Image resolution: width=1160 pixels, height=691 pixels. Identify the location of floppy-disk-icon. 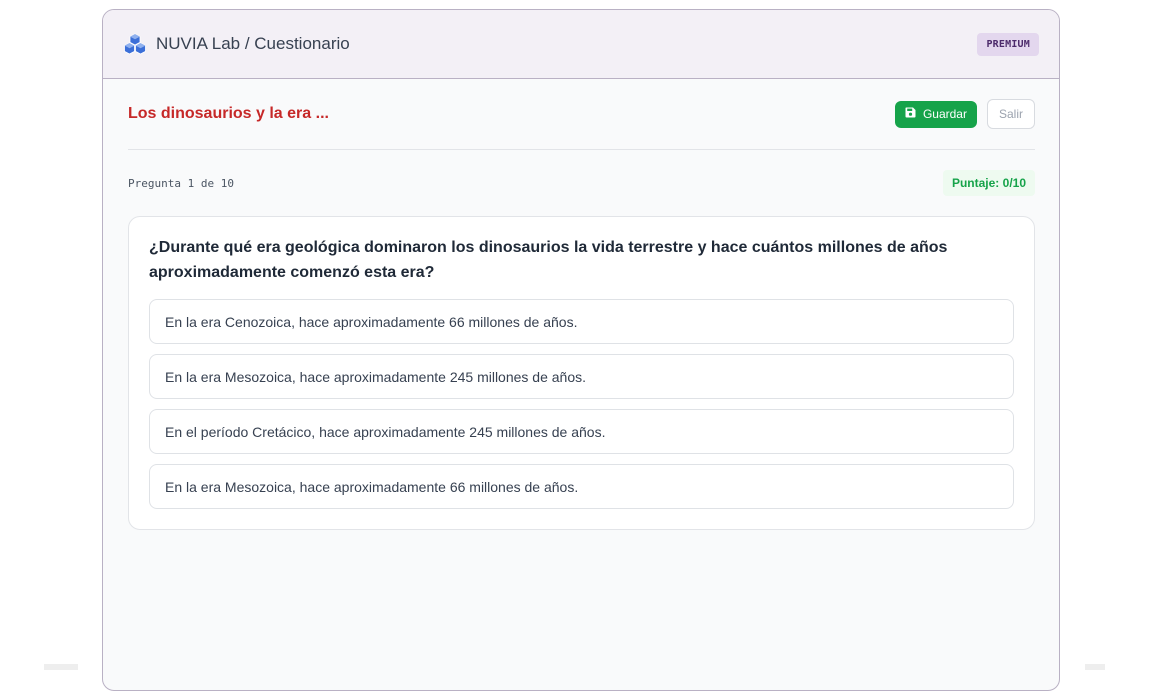
(910, 114).